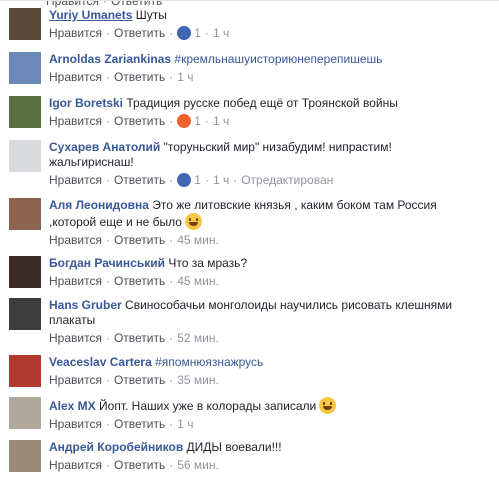 Image resolution: width=499 pixels, height=482 pixels. What do you see at coordinates (104, 4) in the screenshot?
I see `previous-comment-actions: Нравится · Ответить` at bounding box center [104, 4].